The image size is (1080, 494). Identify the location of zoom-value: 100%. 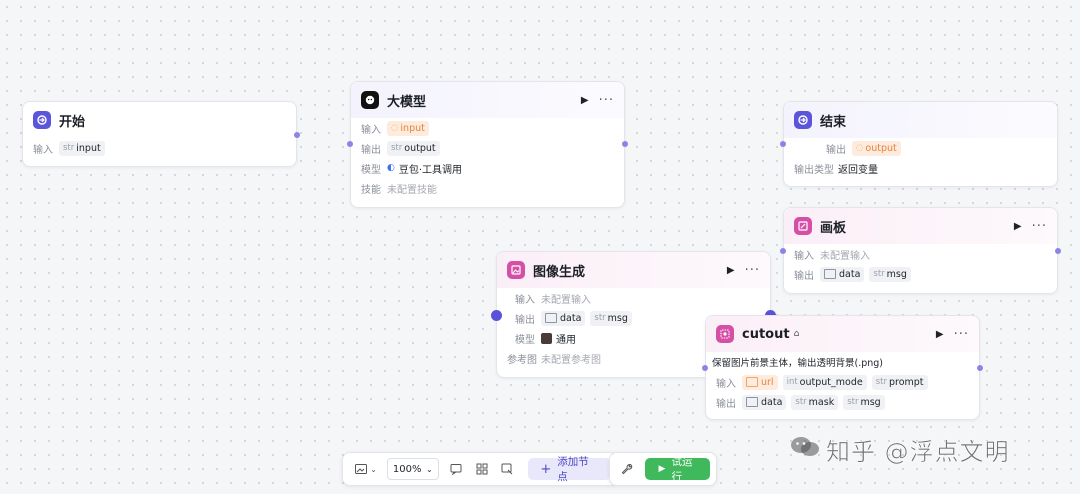
(407, 469).